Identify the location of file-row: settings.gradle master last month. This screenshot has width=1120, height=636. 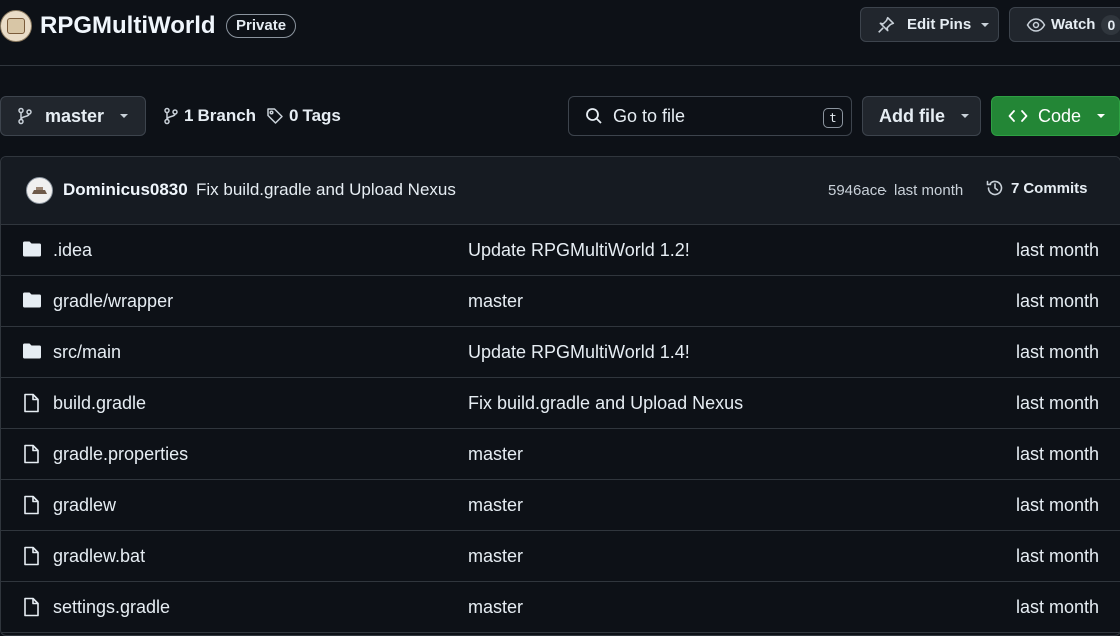
(560, 607).